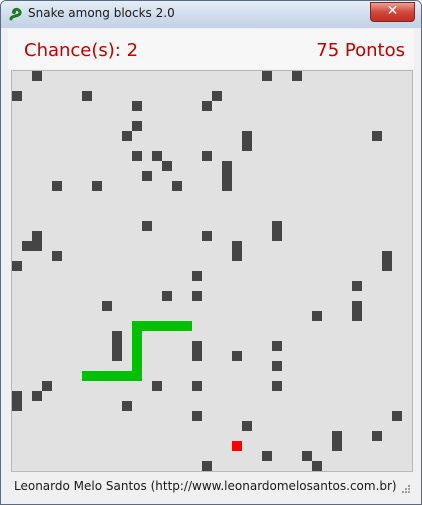 This screenshot has height=505, width=422. I want to click on chances-label: Chance(s): 2, so click(81, 50).